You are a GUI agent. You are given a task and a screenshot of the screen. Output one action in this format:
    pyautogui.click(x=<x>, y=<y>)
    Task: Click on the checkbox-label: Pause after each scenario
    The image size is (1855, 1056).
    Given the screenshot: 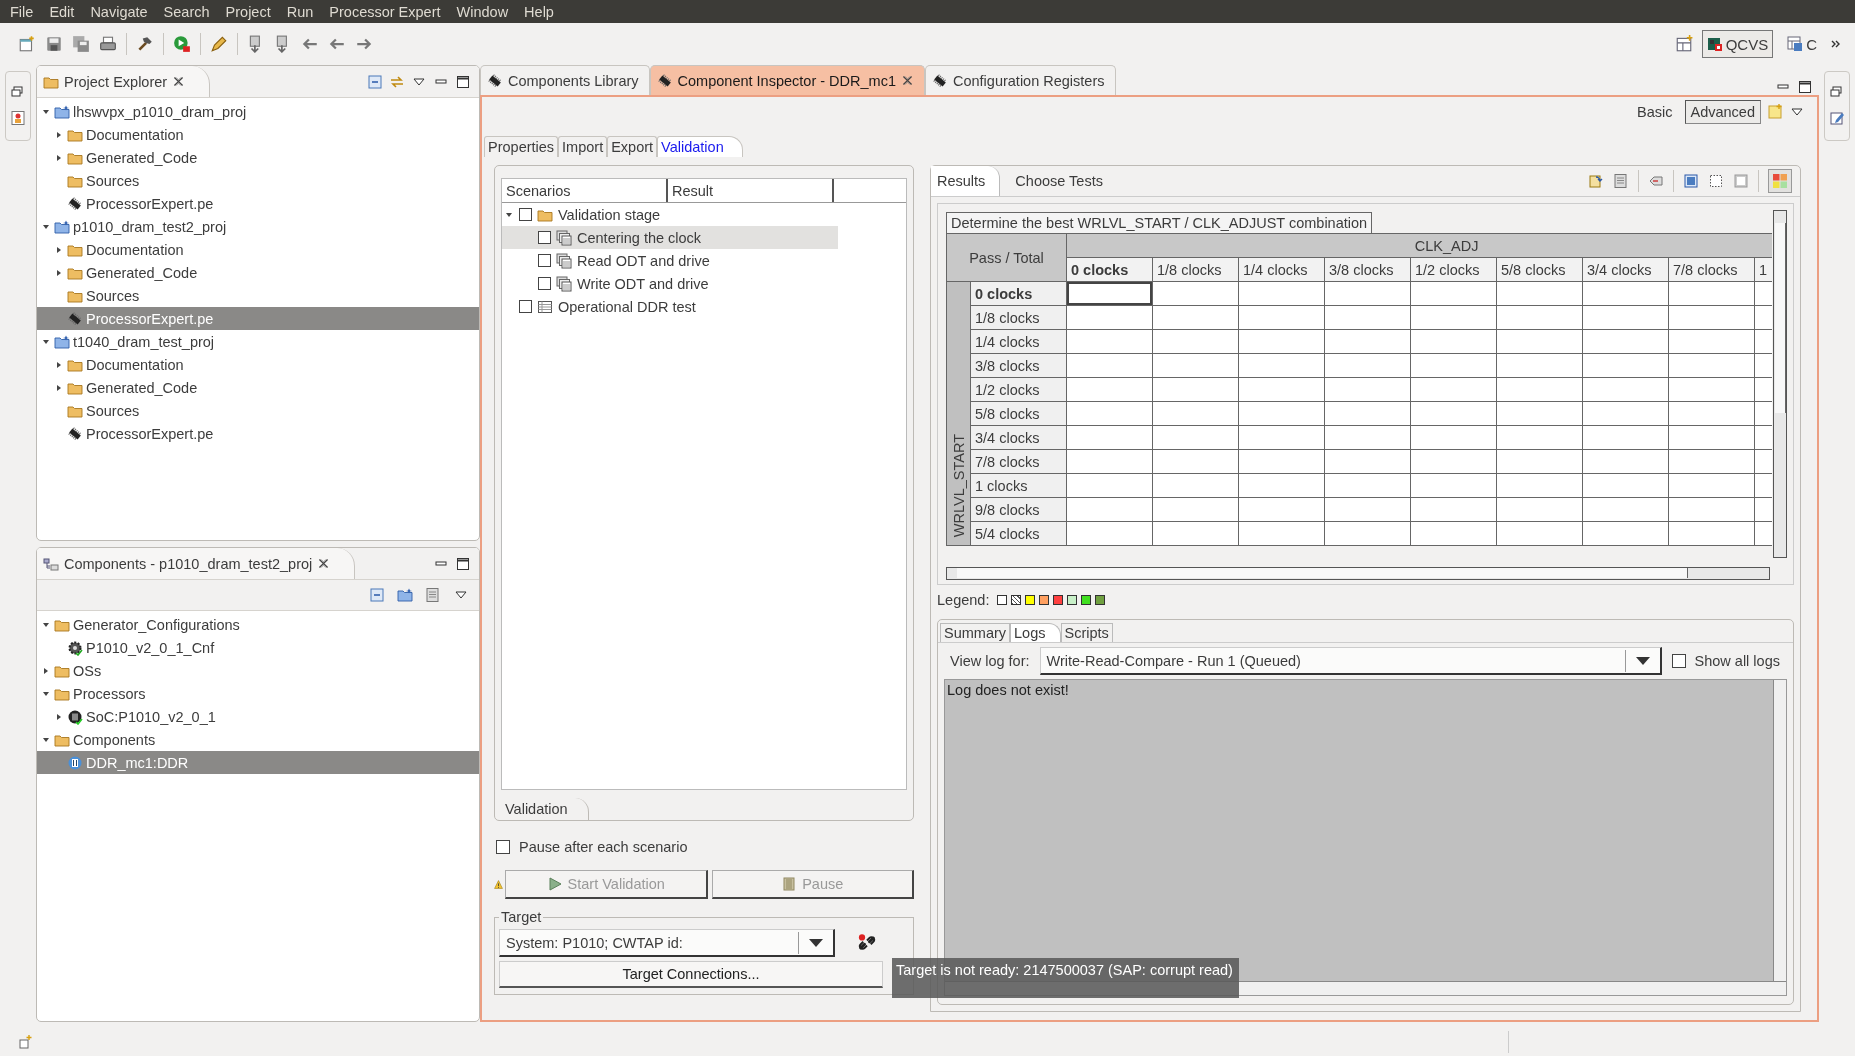 What is the action you would take?
    pyautogui.click(x=705, y=847)
    